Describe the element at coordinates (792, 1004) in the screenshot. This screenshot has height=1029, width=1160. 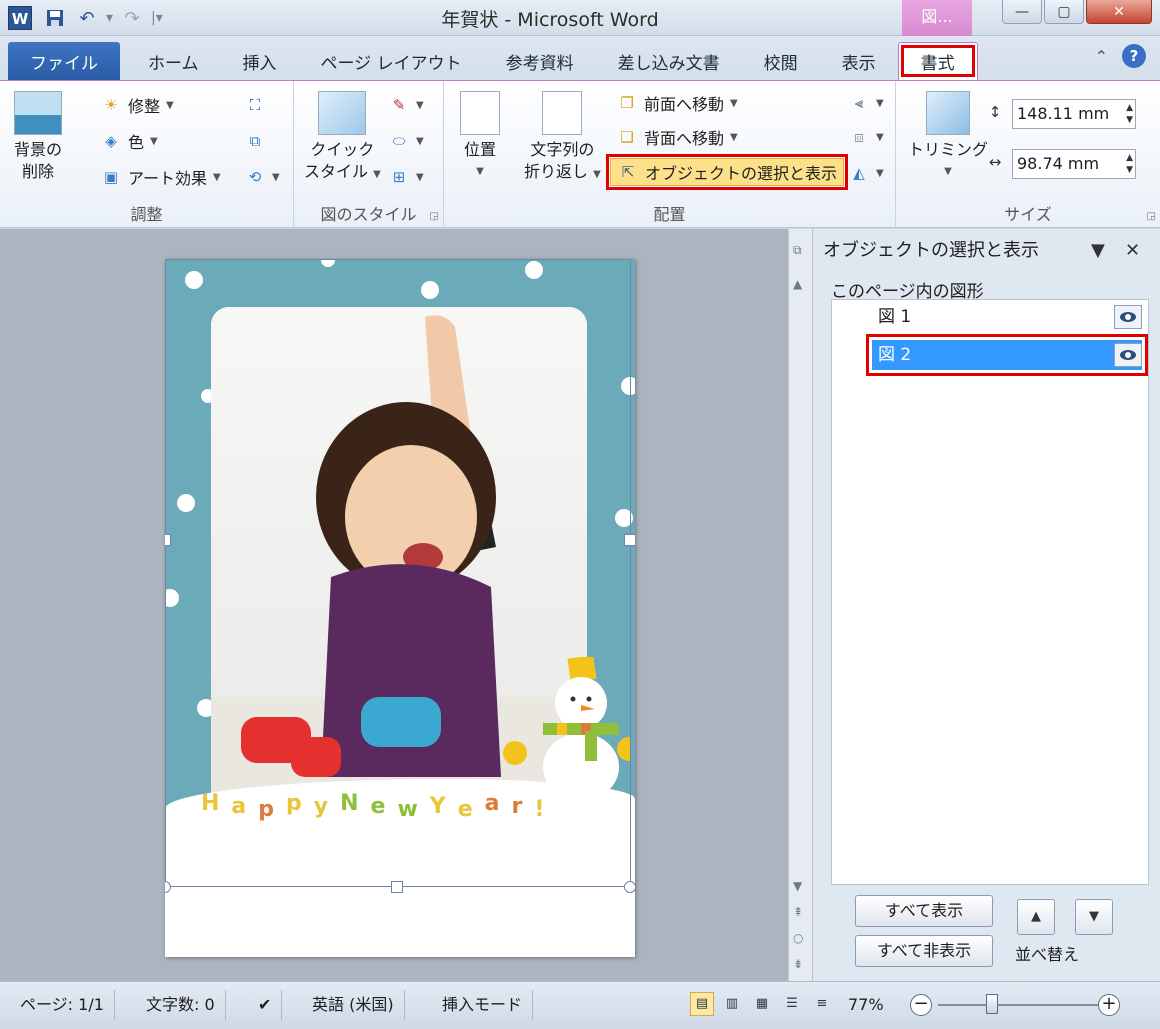
I see `outline-icon: ☰` at that location.